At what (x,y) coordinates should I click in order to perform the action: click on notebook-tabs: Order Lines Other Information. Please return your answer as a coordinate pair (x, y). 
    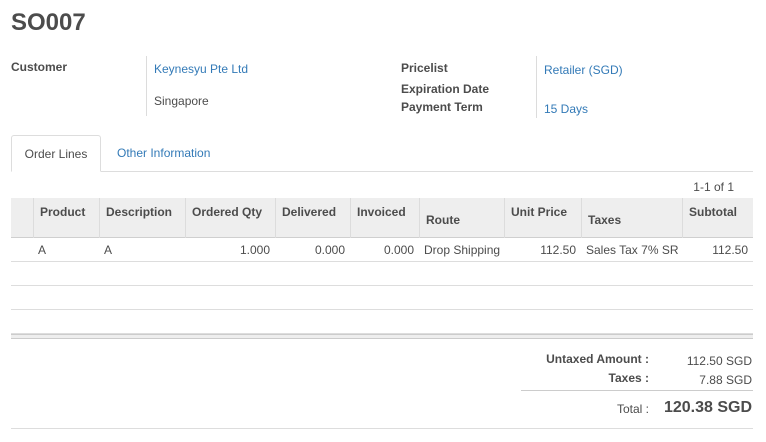
    Looking at the image, I should click on (382, 153).